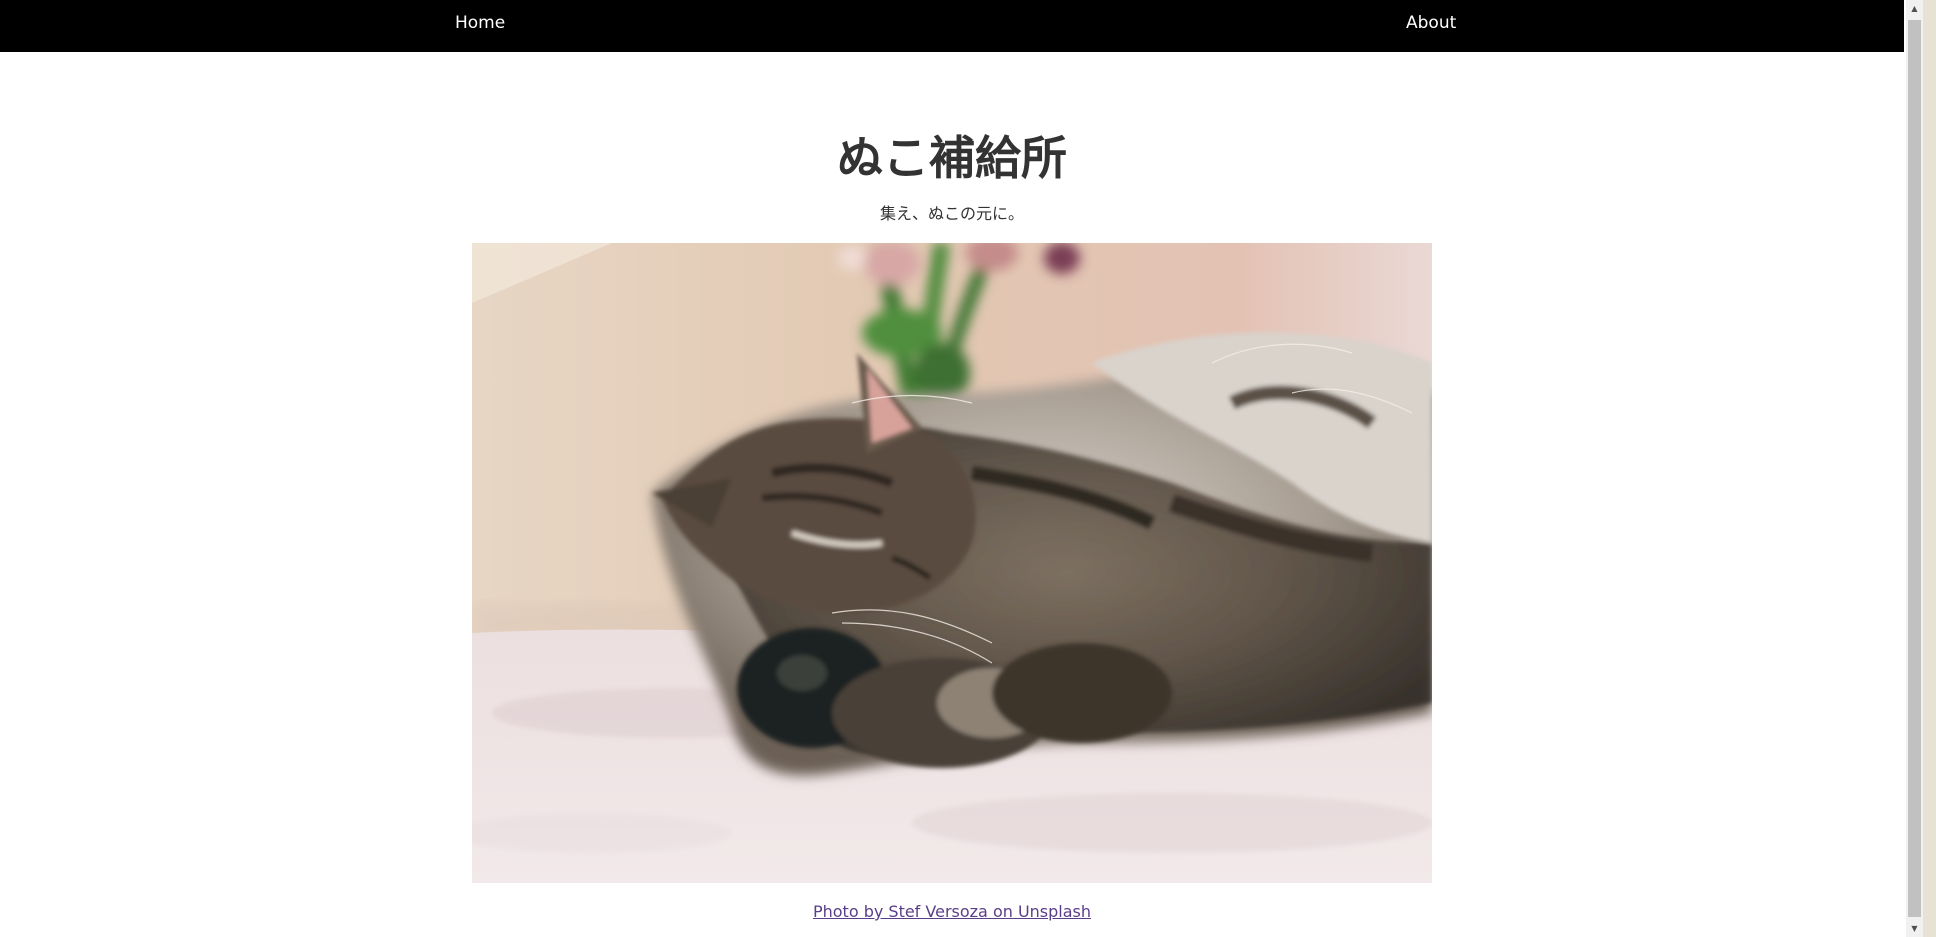 The width and height of the screenshot is (1936, 937). I want to click on nav-about-link: About, so click(1431, 23).